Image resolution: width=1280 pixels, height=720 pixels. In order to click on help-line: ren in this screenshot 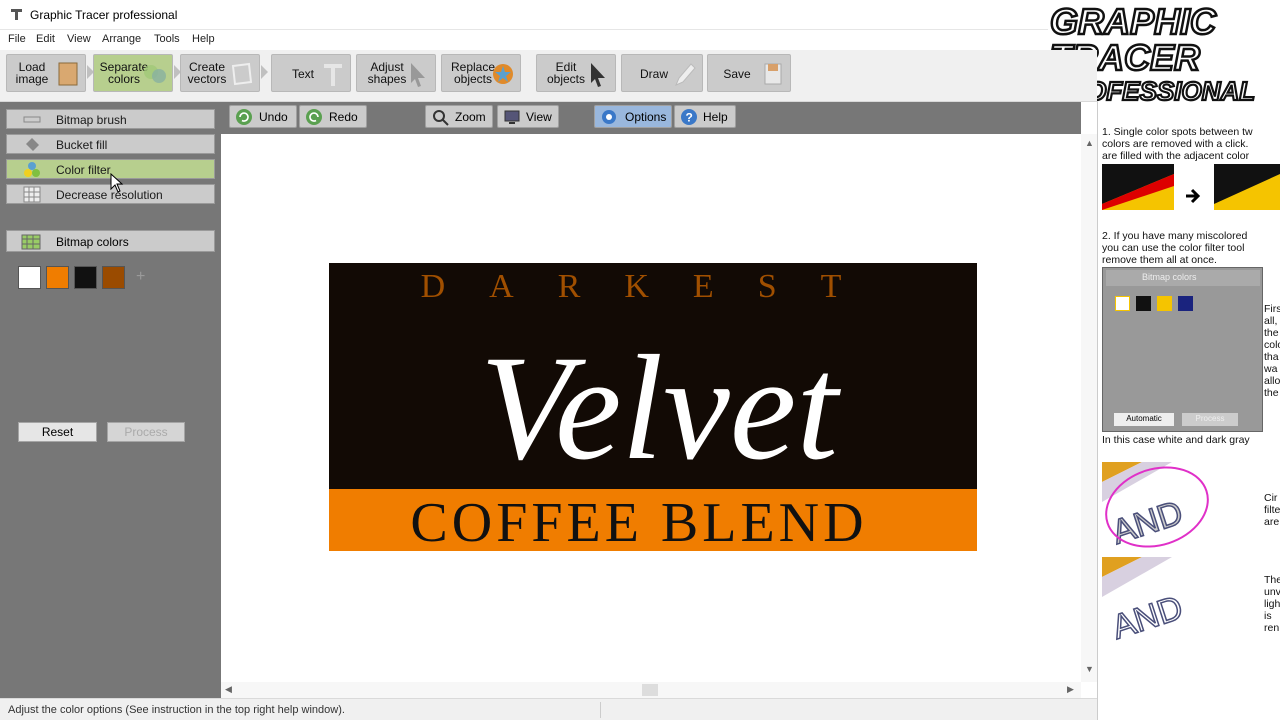, I will do `click(1272, 628)`.